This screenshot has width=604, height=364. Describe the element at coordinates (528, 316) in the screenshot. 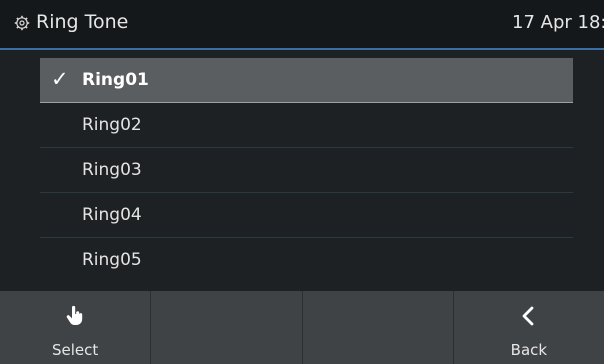

I see `chevron-left-icon` at that location.